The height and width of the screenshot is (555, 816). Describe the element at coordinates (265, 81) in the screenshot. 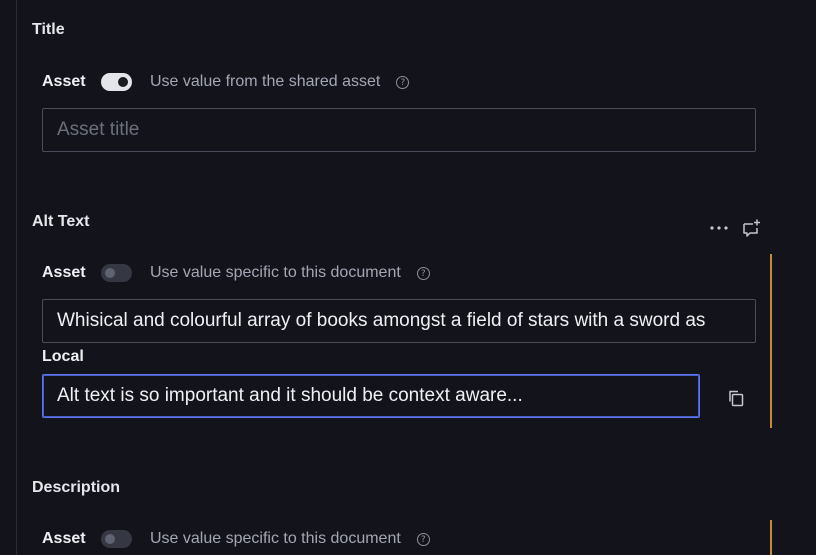

I see `title-asset-description: Use value from the shared asset` at that location.